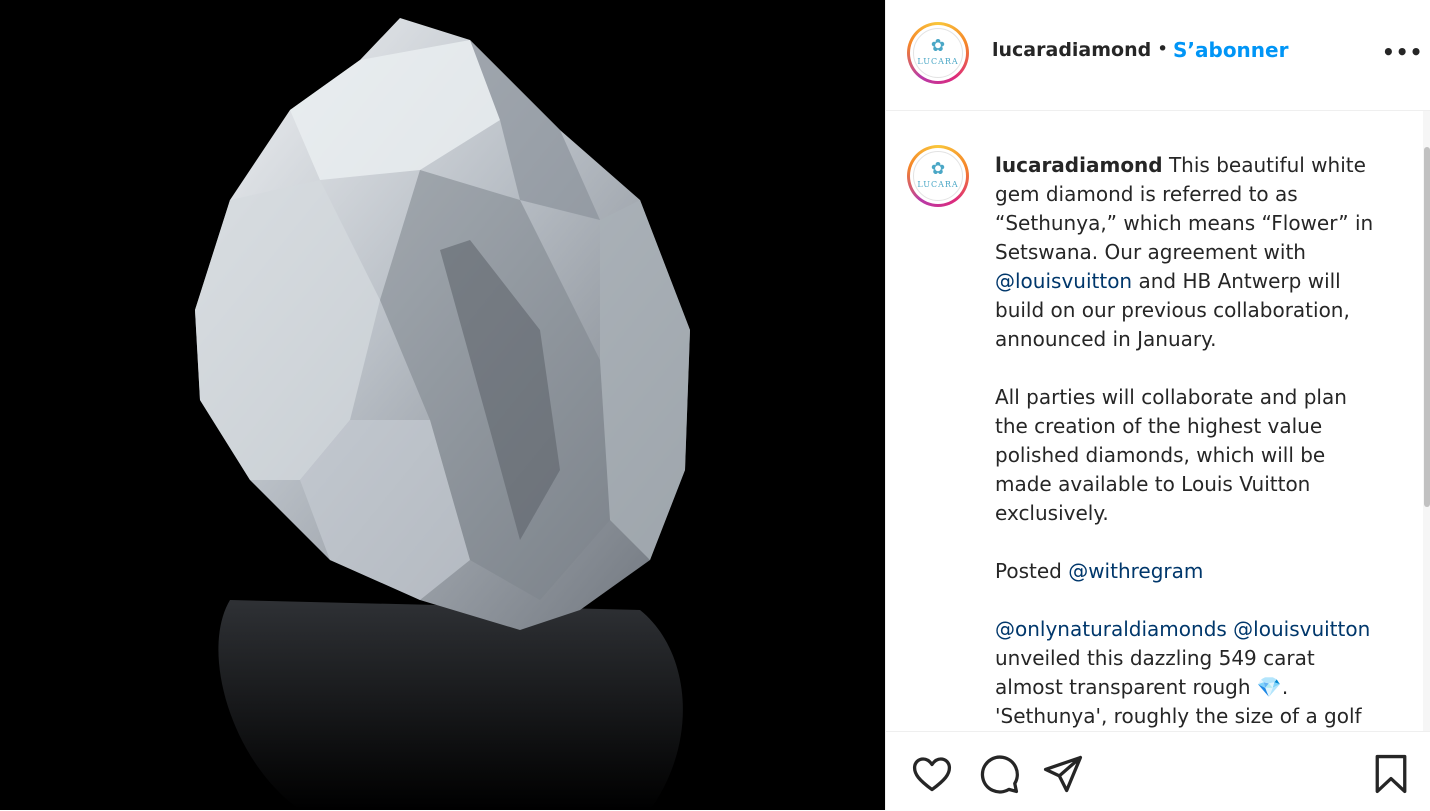 The height and width of the screenshot is (811, 1430). Describe the element at coordinates (1158, 771) in the screenshot. I see `action-bar` at that location.